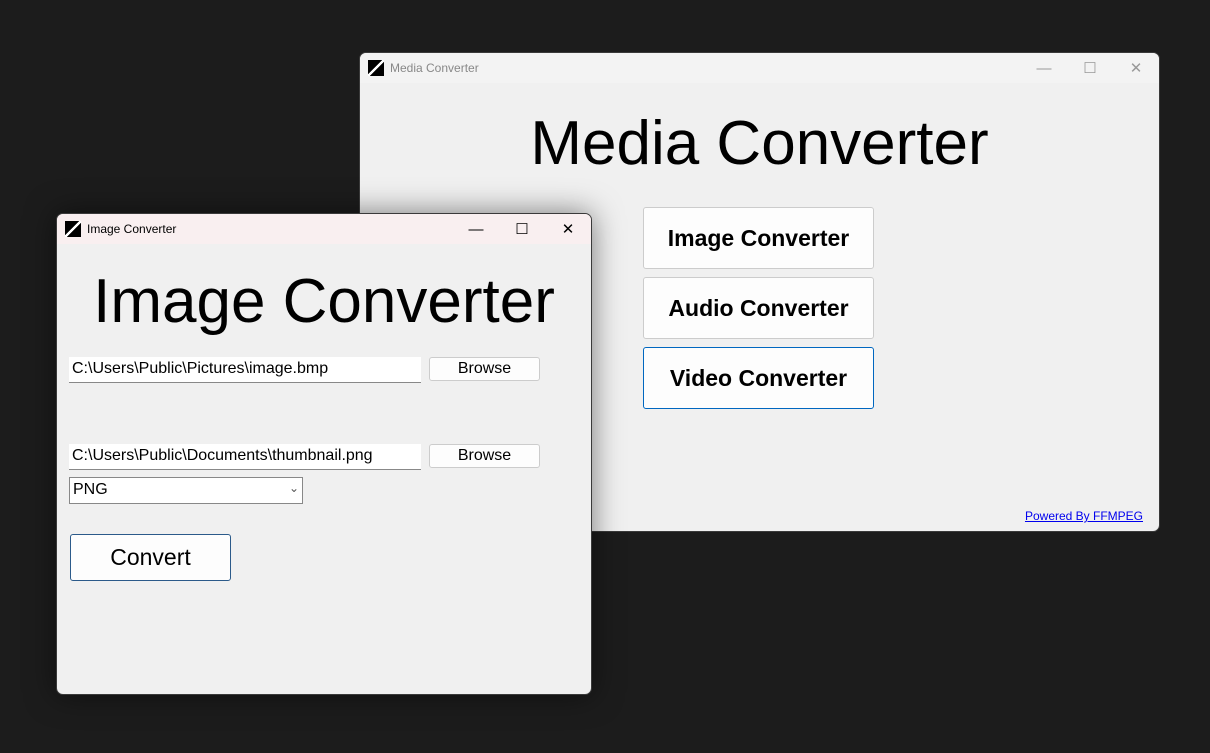 The image size is (1210, 753). What do you see at coordinates (484, 369) in the screenshot?
I see `browse-input-button: Browse` at bounding box center [484, 369].